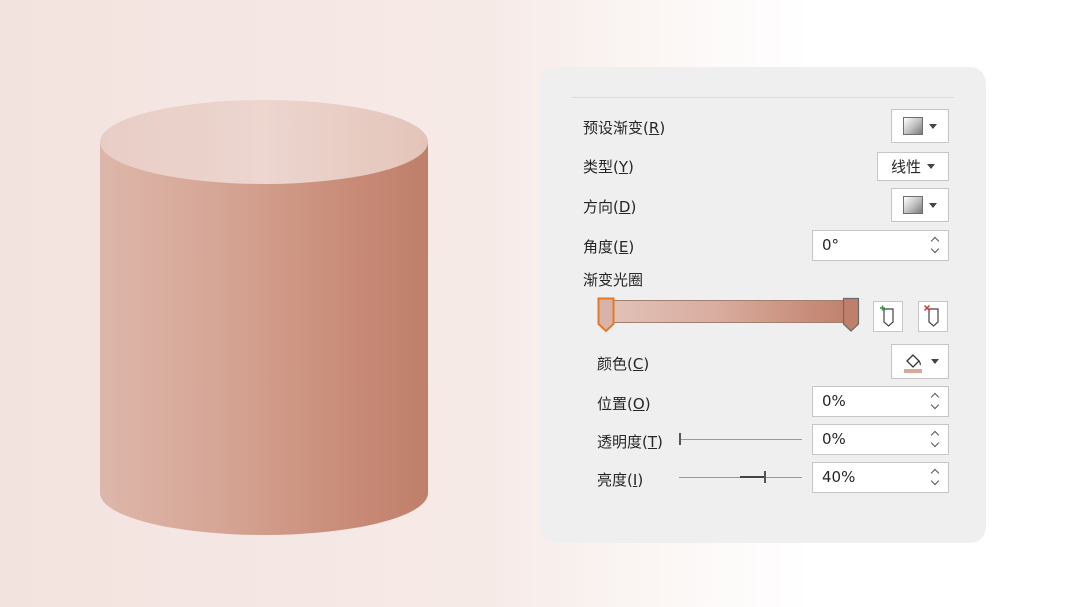 The width and height of the screenshot is (1080, 607). I want to click on type-label: 类型(Y), so click(608, 167).